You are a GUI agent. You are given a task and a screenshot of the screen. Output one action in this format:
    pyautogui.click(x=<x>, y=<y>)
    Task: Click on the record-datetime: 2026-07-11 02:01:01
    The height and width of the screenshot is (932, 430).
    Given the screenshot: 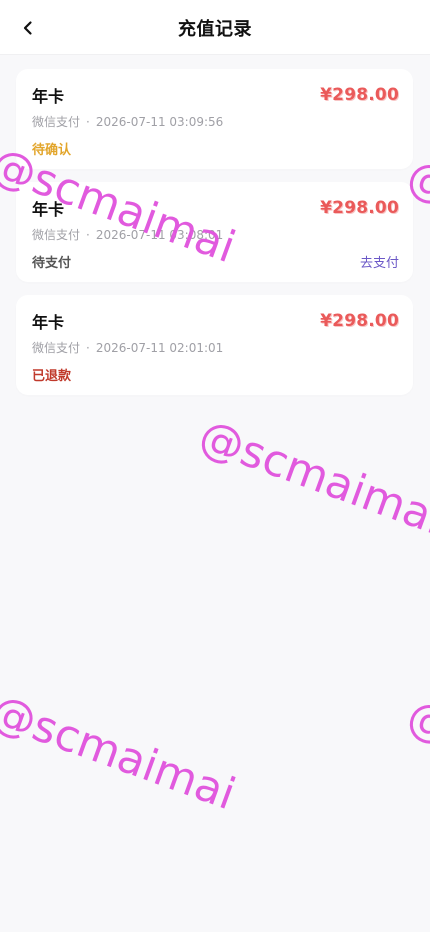 What is the action you would take?
    pyautogui.click(x=159, y=348)
    